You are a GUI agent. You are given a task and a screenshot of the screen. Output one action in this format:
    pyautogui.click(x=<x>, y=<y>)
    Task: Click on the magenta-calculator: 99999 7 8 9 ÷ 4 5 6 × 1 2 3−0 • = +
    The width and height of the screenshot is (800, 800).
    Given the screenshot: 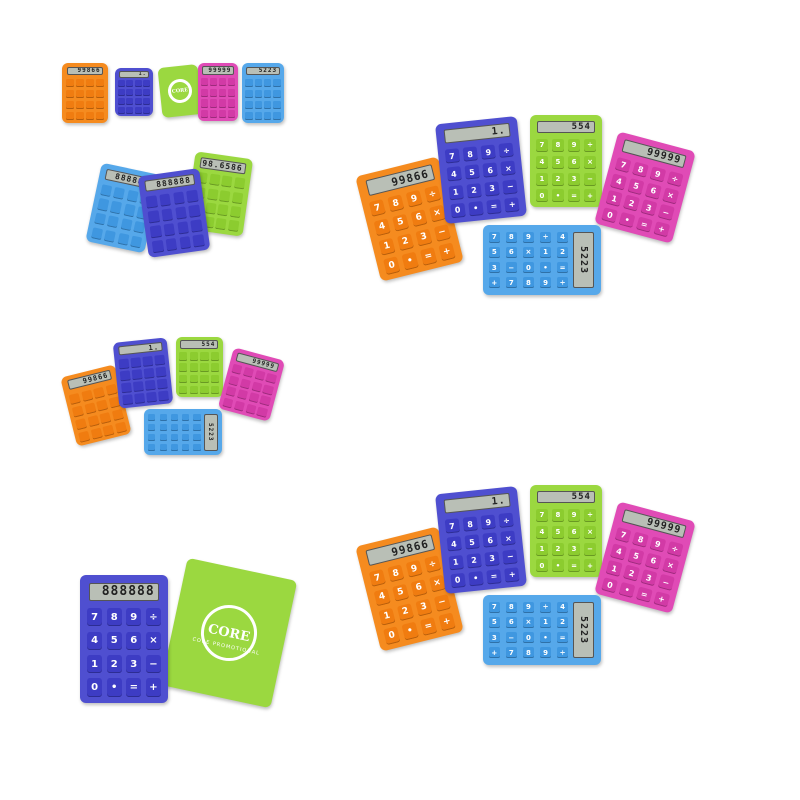 What is the action you would take?
    pyautogui.click(x=645, y=557)
    